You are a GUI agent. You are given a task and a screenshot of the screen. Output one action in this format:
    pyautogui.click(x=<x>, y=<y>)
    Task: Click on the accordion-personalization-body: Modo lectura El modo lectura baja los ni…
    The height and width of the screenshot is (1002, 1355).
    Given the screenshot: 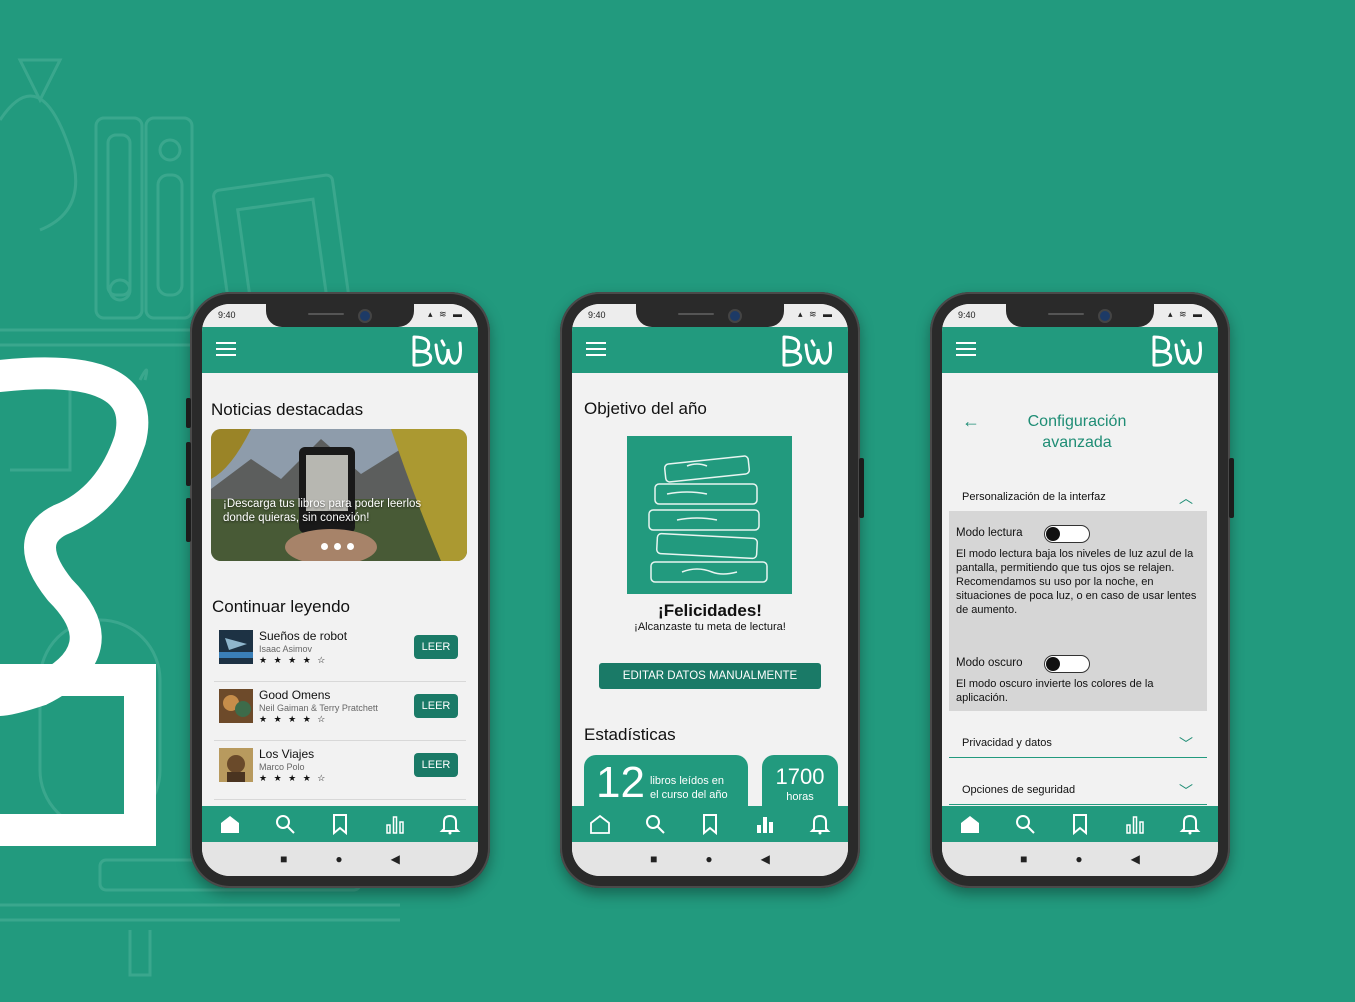 What is the action you would take?
    pyautogui.click(x=1078, y=611)
    